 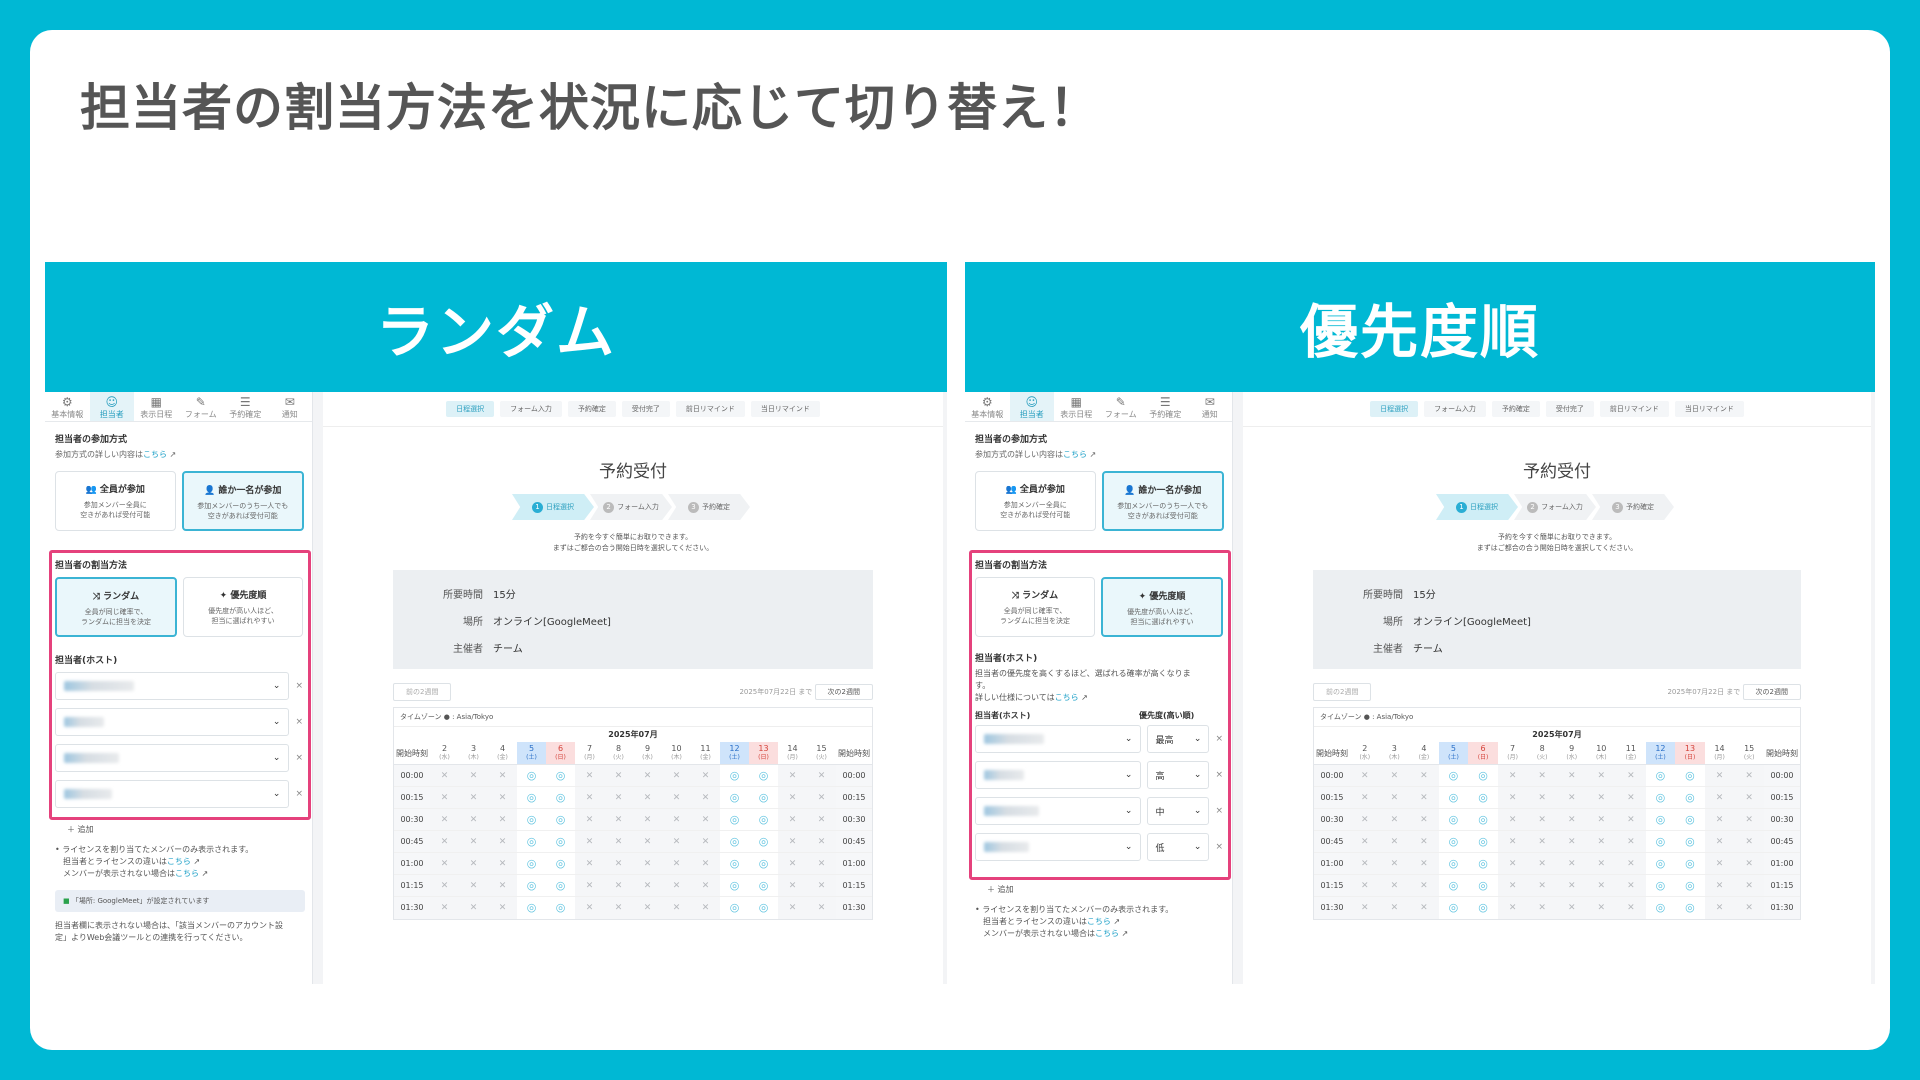 I want to click on next-weeks-button: 次の2週間, so click(x=1771, y=692).